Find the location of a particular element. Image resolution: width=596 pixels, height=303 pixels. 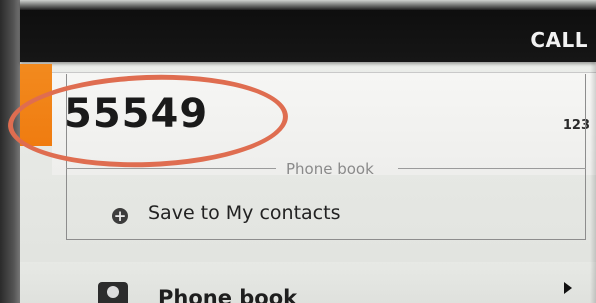

right-edge-shadow is located at coordinates (593, 182).